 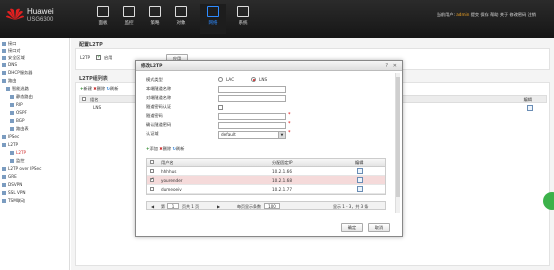 I want to click on user-toolbar: +添加 ✖删除 ↻刷新, so click(x=165, y=149).